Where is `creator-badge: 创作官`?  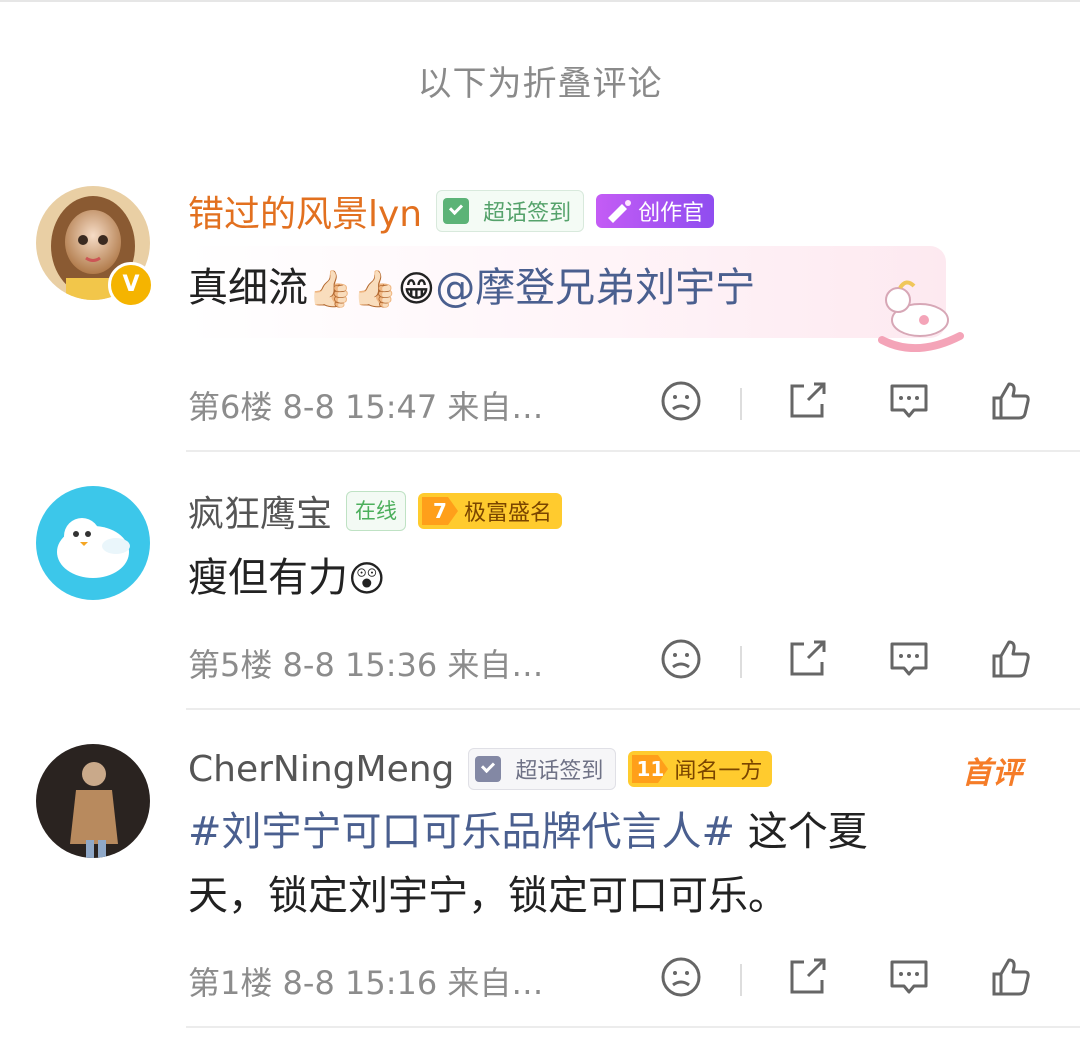
creator-badge: 创作官 is located at coordinates (655, 211).